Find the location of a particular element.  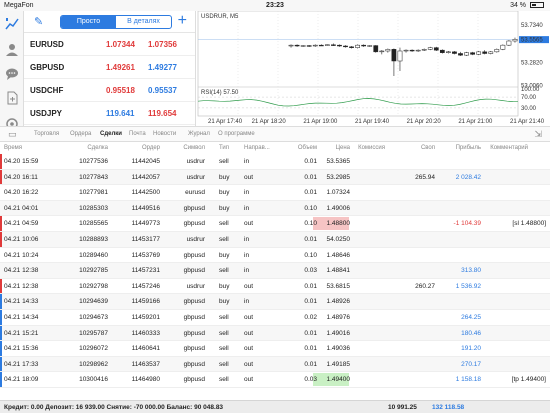

chat-icon is located at coordinates (12, 74).